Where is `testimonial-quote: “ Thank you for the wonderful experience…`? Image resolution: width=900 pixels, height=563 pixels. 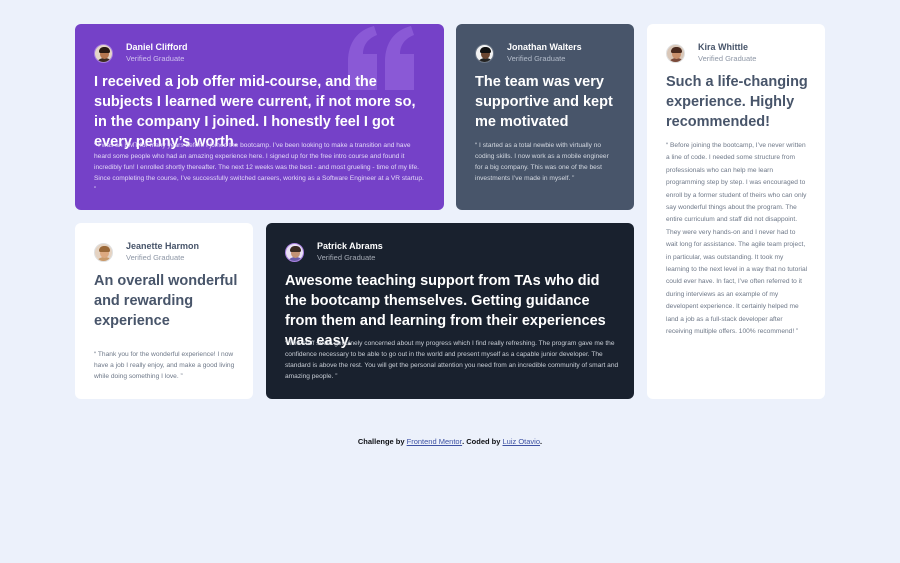 testimonial-quote: “ Thank you for the wonderful experience… is located at coordinates (164, 365).